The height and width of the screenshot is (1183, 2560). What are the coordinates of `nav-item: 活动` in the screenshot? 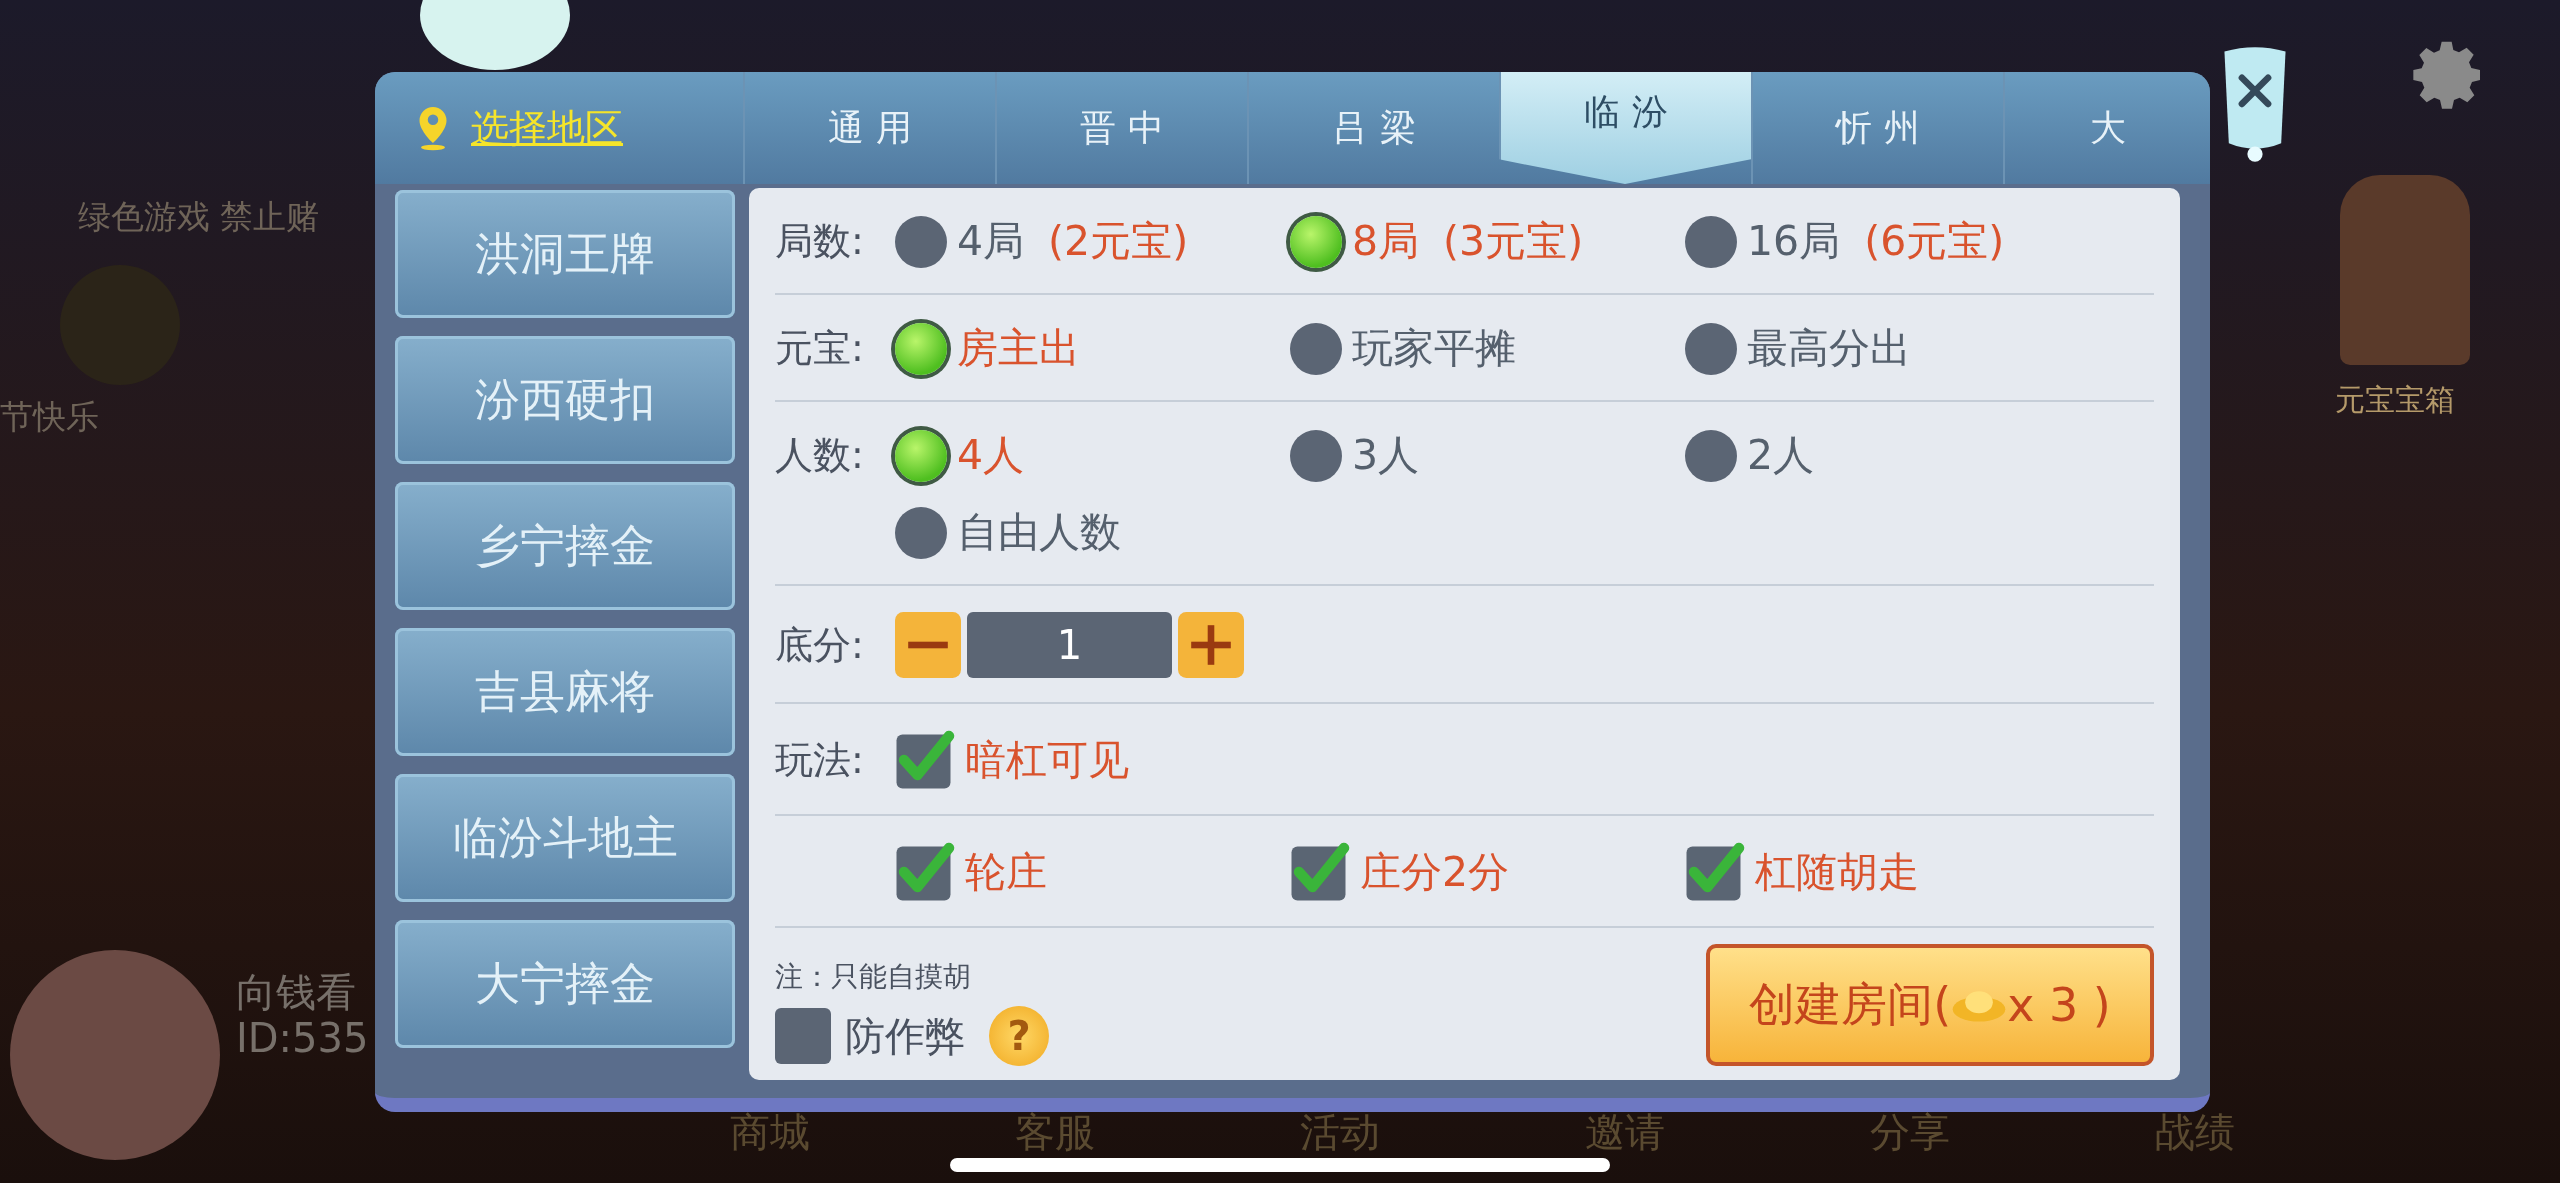 It's located at (1340, 1132).